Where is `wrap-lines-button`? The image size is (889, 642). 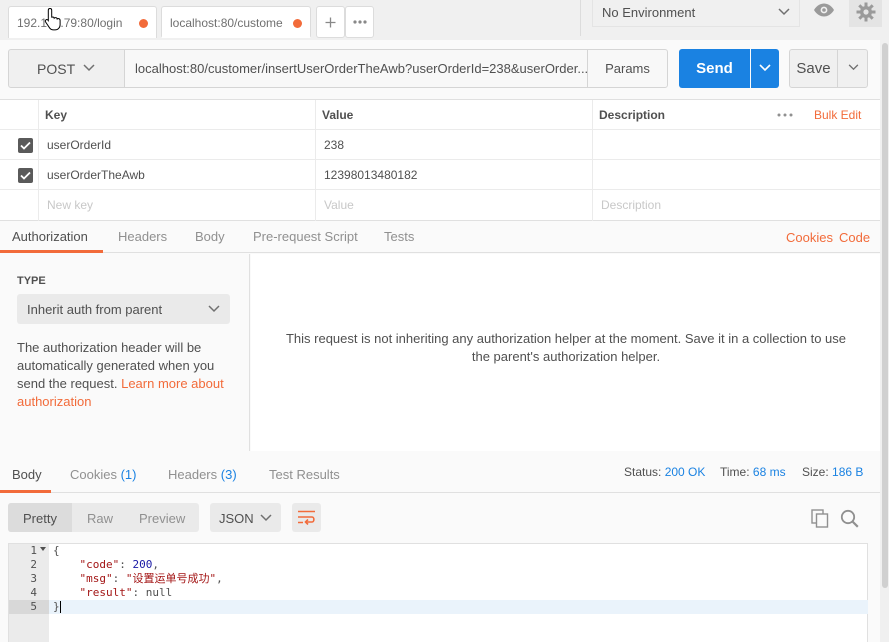 wrap-lines-button is located at coordinates (306, 517).